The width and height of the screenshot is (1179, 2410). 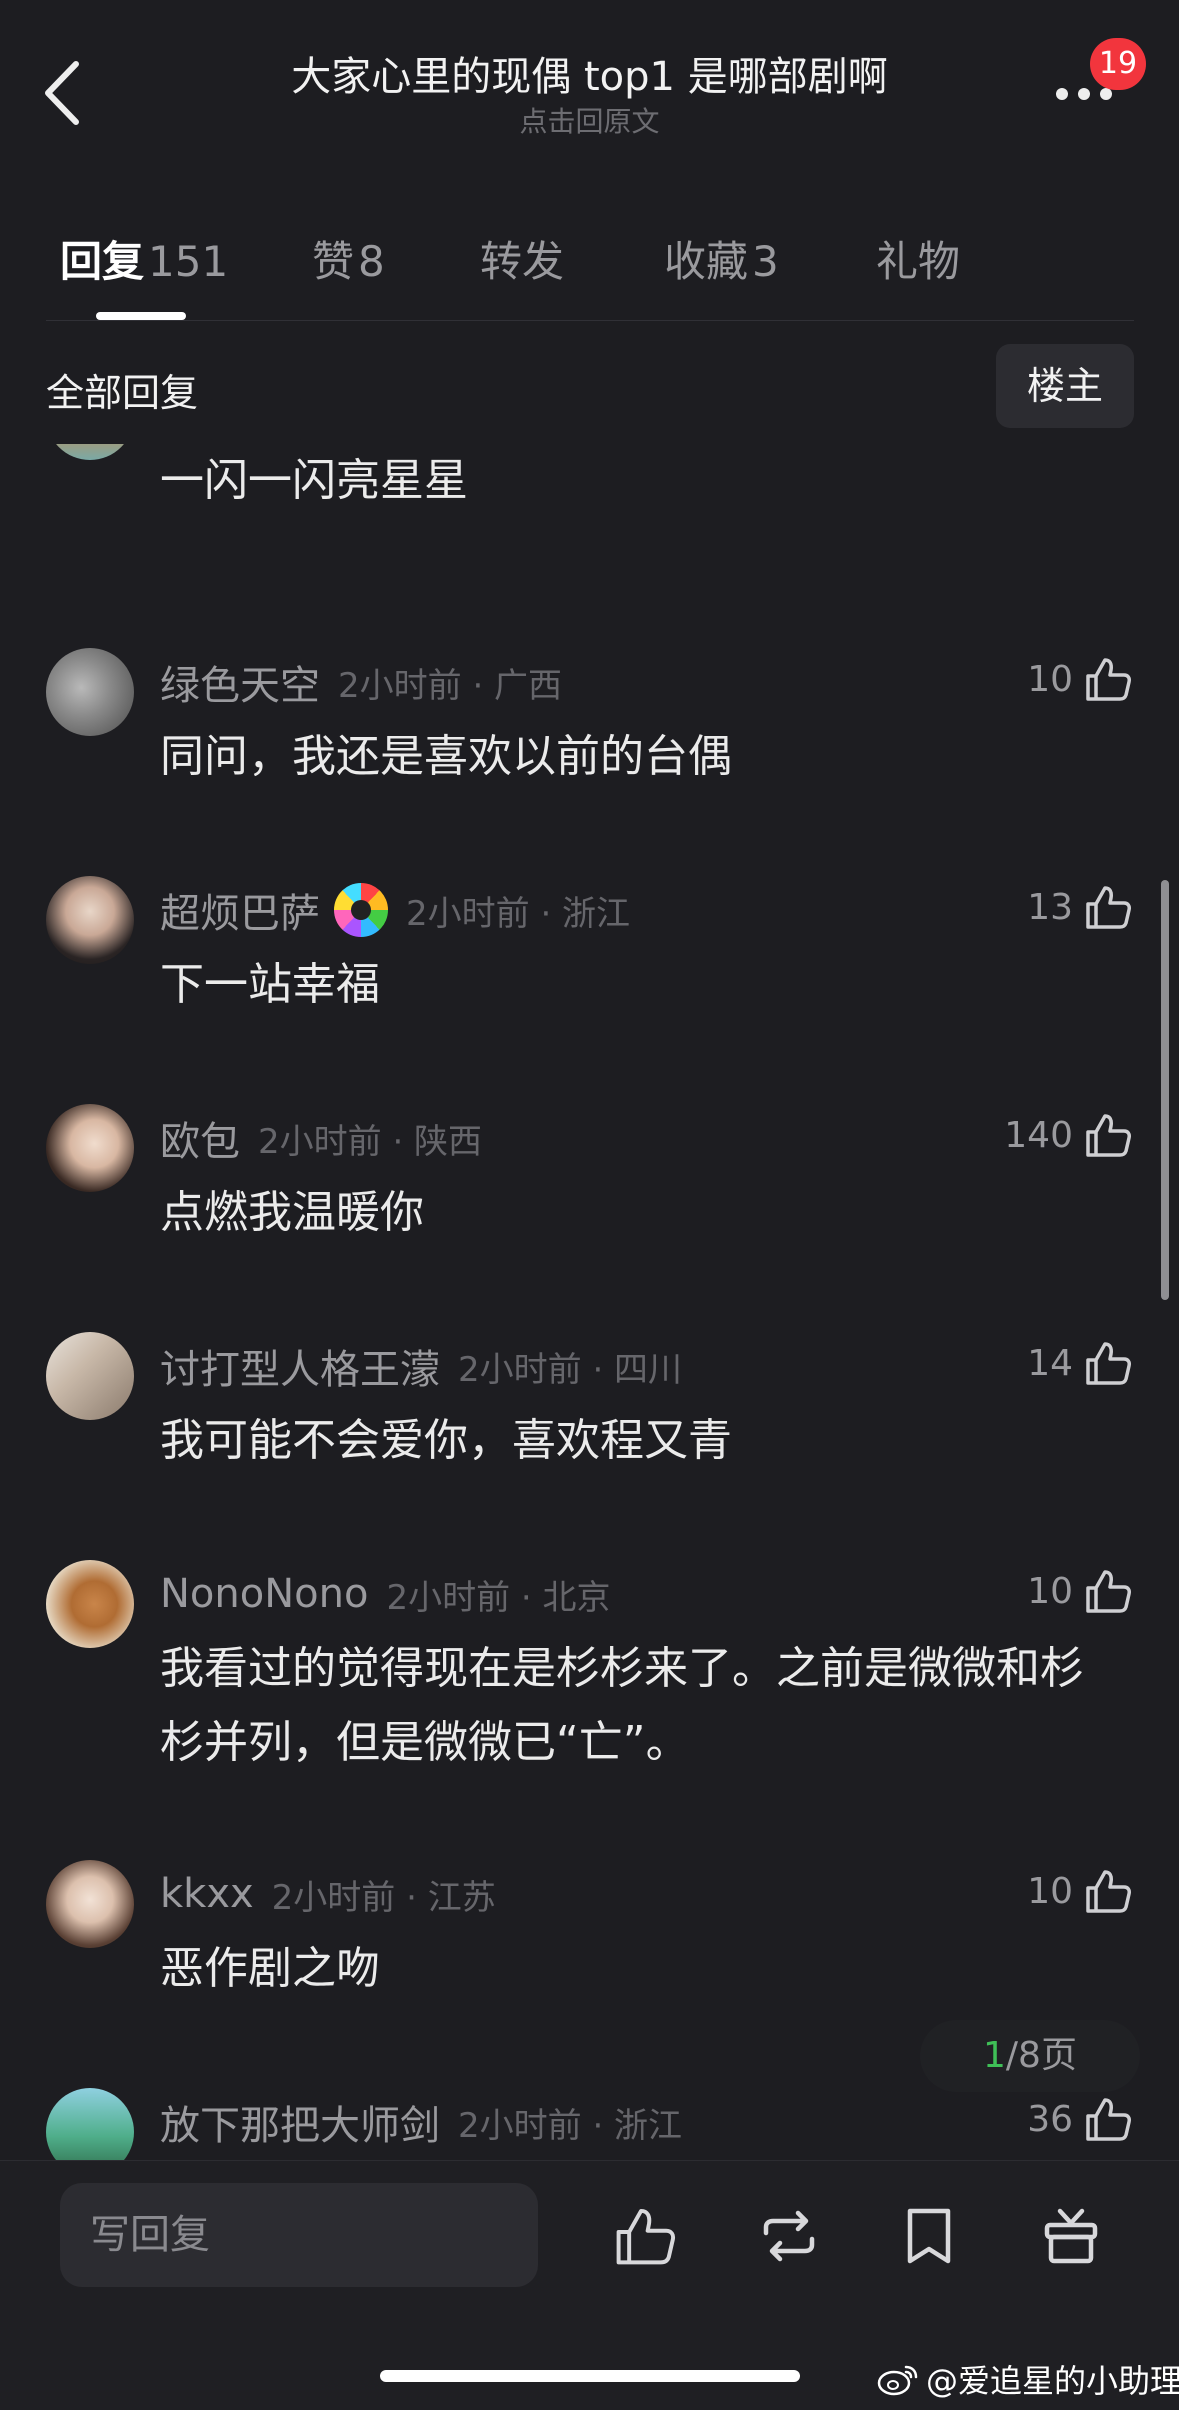 I want to click on divider, so click(x=590, y=320).